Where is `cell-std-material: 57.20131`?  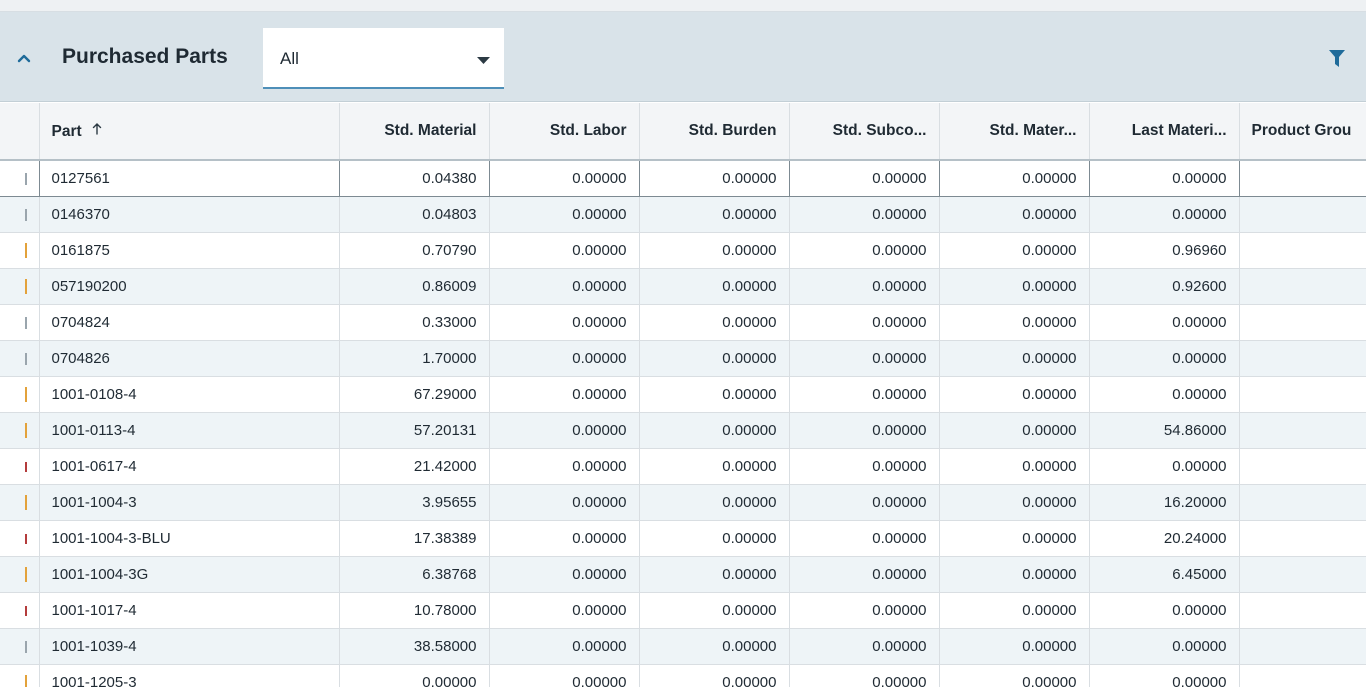 cell-std-material: 57.20131 is located at coordinates (414, 430).